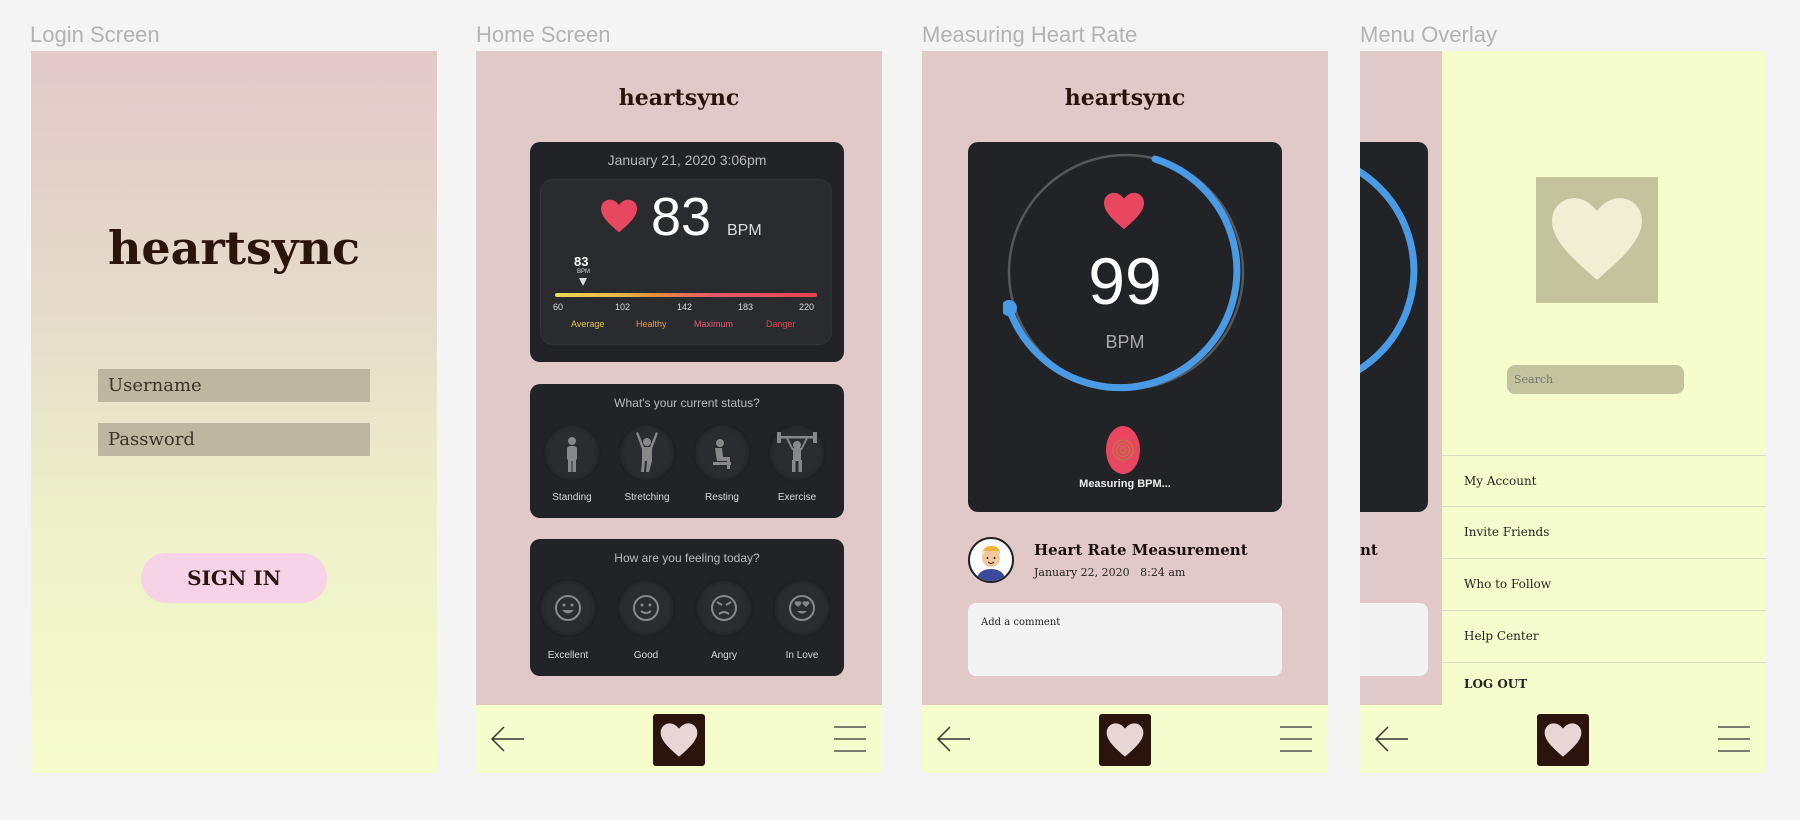 This screenshot has width=1800, height=820. Describe the element at coordinates (234, 248) in the screenshot. I see `app-logo-title: heartsync` at that location.